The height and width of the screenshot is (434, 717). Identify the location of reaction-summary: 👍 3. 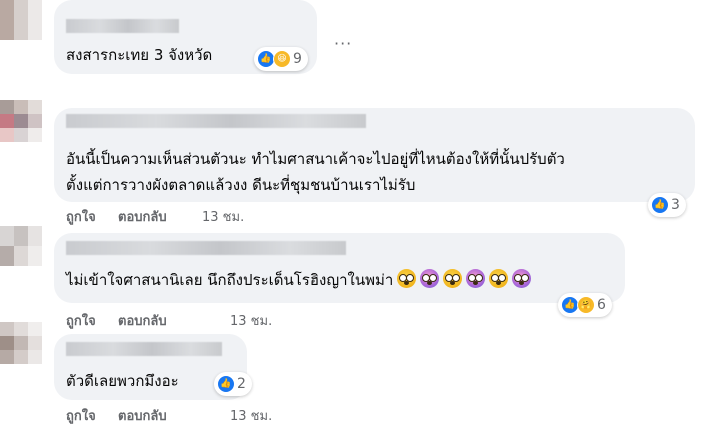
(667, 205).